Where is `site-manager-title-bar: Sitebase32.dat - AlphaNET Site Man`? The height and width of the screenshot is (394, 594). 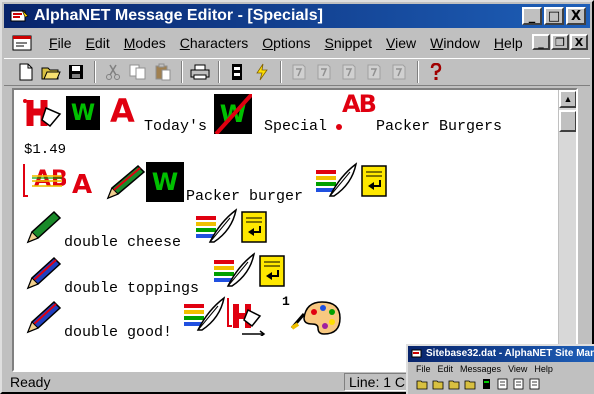
site-manager-title-bar: Sitebase32.dat - AlphaNET Site Man is located at coordinates (501, 354).